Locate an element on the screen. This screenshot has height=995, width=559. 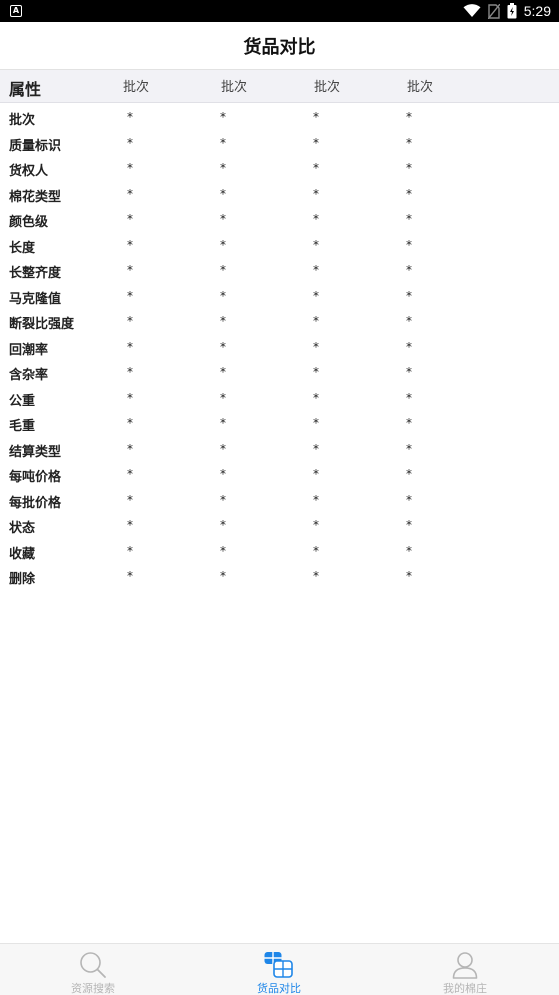
row-label: 每批价格 is located at coordinates (35, 503).